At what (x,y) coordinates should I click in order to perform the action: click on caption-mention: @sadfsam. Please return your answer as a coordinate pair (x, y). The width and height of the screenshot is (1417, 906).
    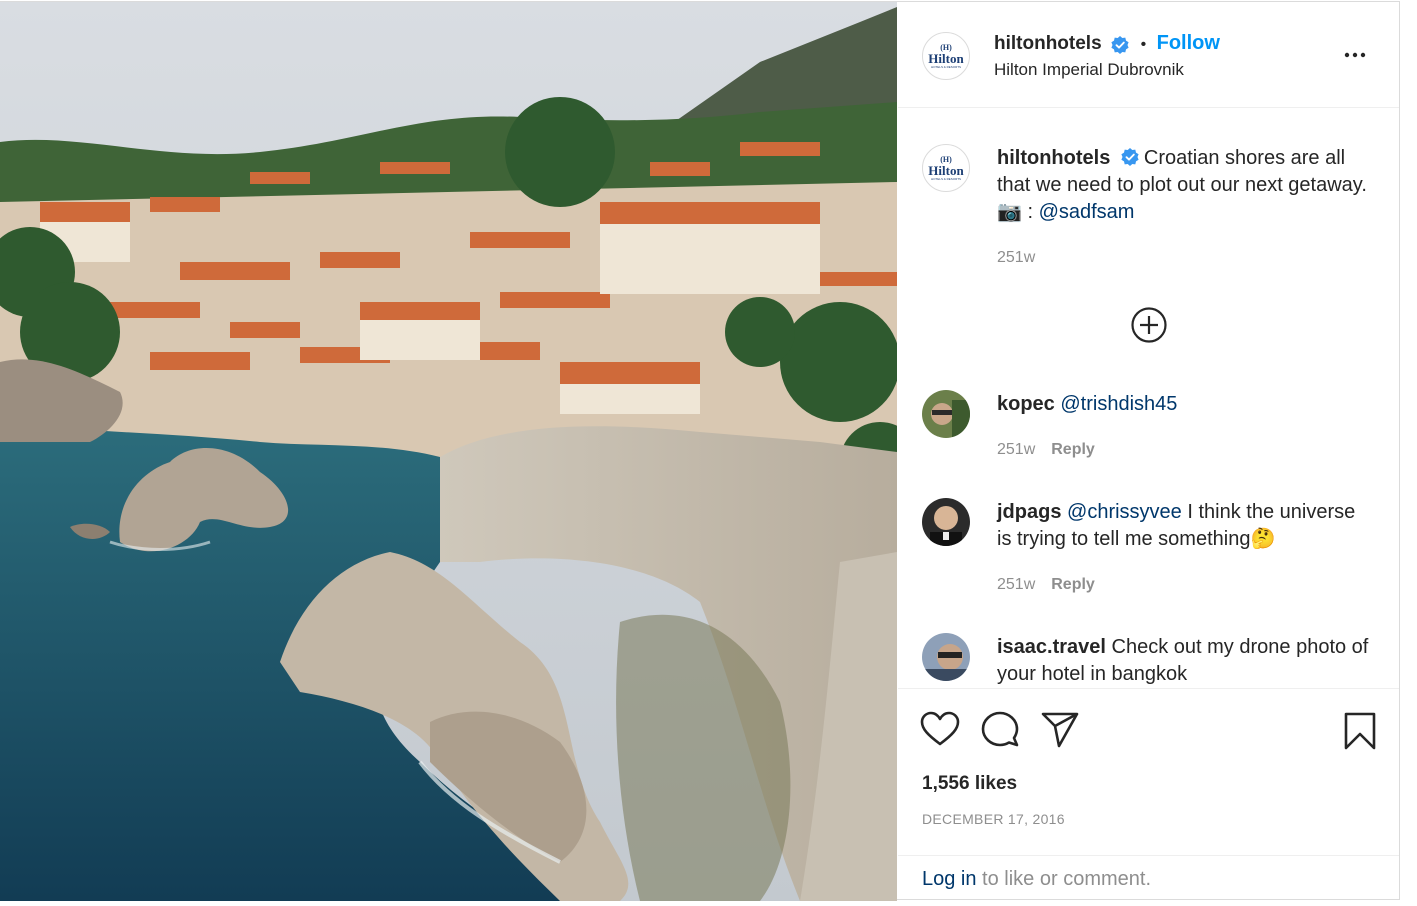
    Looking at the image, I should click on (1087, 212).